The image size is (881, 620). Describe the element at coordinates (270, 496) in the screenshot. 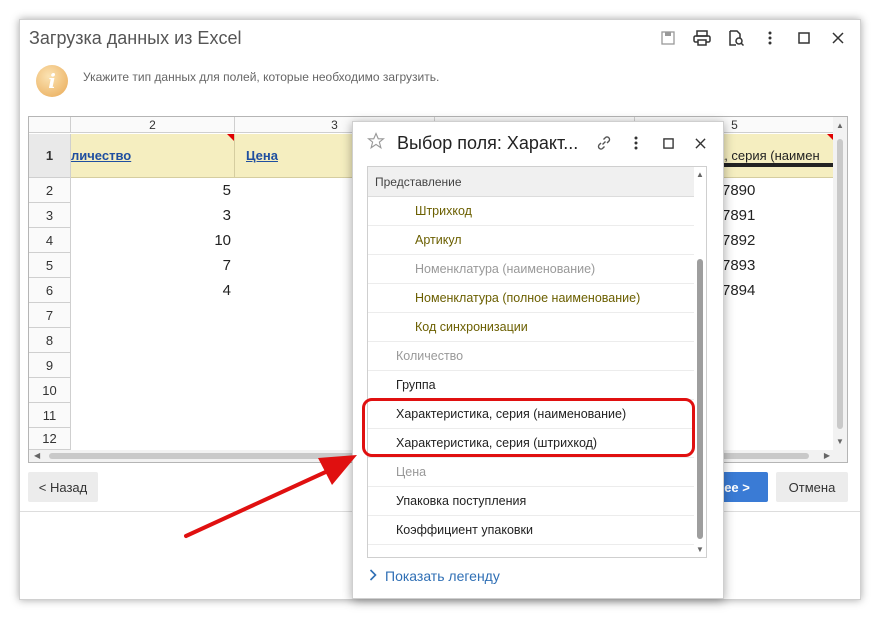

I see `annotation-arrow` at that location.